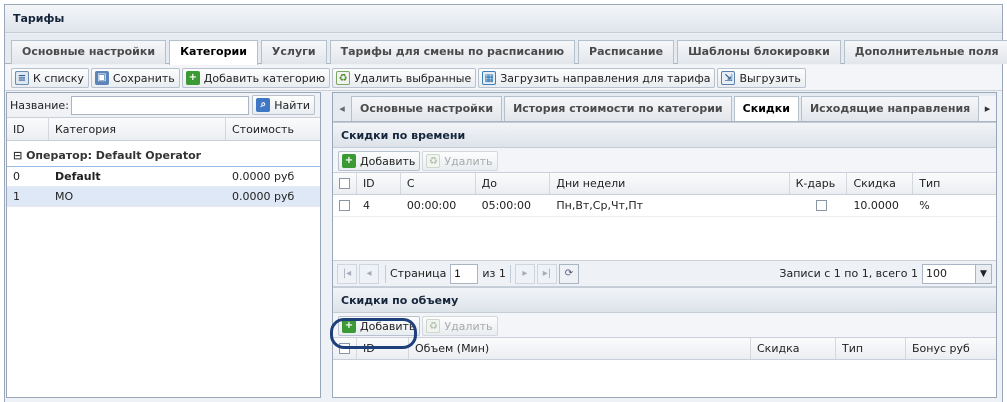 The height and width of the screenshot is (402, 1007). What do you see at coordinates (664, 160) in the screenshot?
I see `time-discounts-toolbar: + Добавить ♻ Удалить` at bounding box center [664, 160].